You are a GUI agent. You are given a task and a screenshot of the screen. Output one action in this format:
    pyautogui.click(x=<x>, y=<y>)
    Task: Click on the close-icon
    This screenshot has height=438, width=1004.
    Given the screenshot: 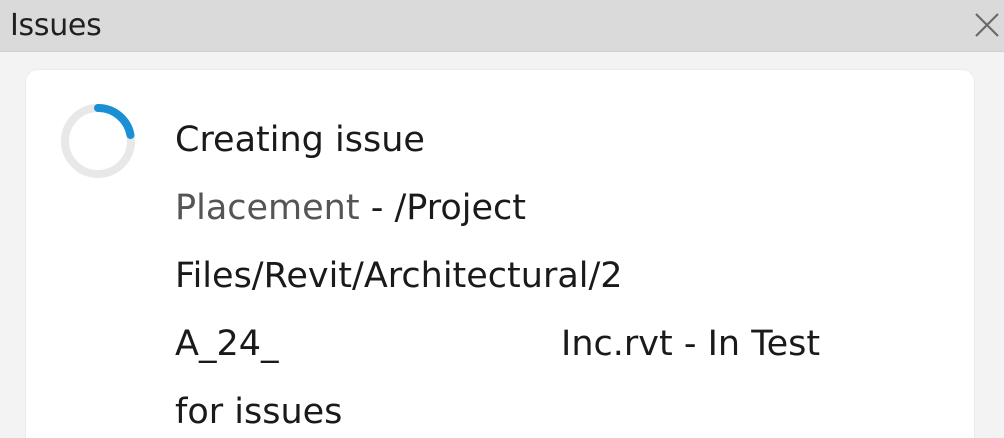 What is the action you would take?
    pyautogui.click(x=987, y=25)
    